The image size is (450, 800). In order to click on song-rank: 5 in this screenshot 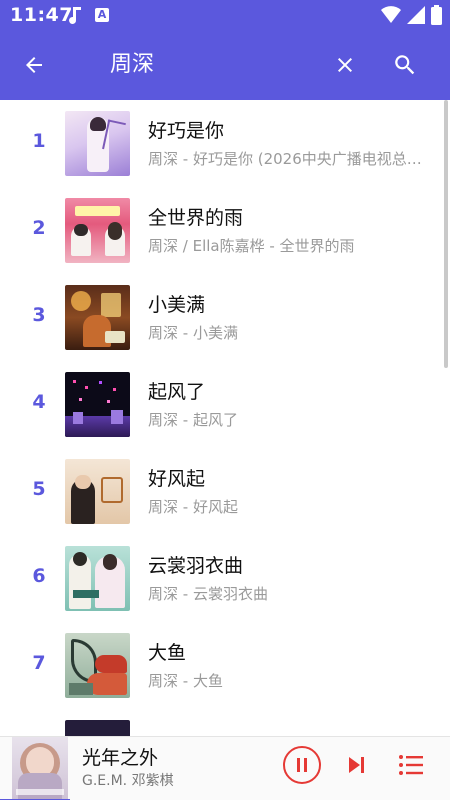, I will do `click(39, 489)`.